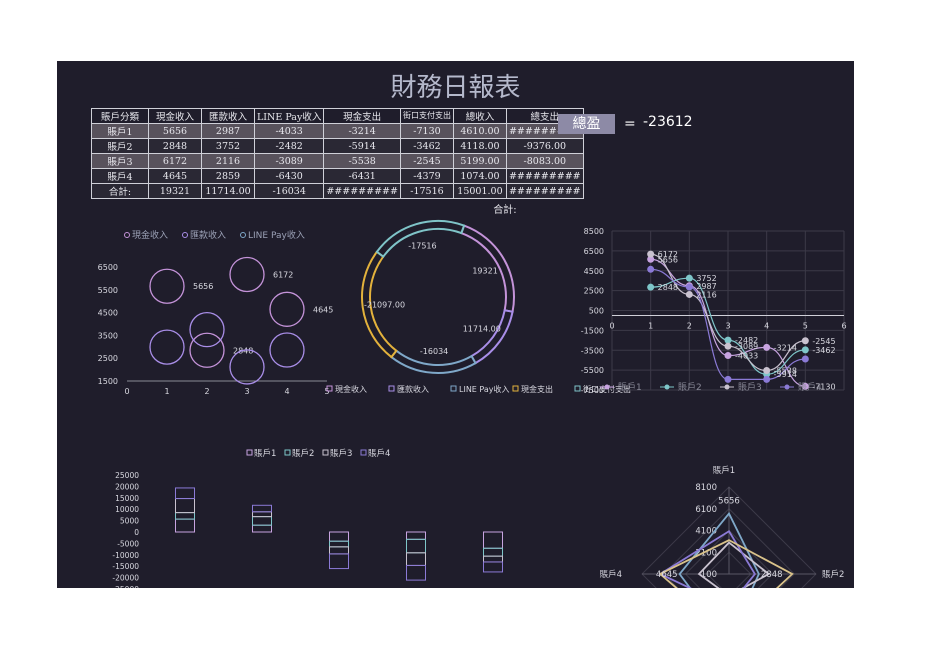 The height and width of the screenshot is (662, 936). I want to click on y-tick-label: 15000, so click(127, 498).